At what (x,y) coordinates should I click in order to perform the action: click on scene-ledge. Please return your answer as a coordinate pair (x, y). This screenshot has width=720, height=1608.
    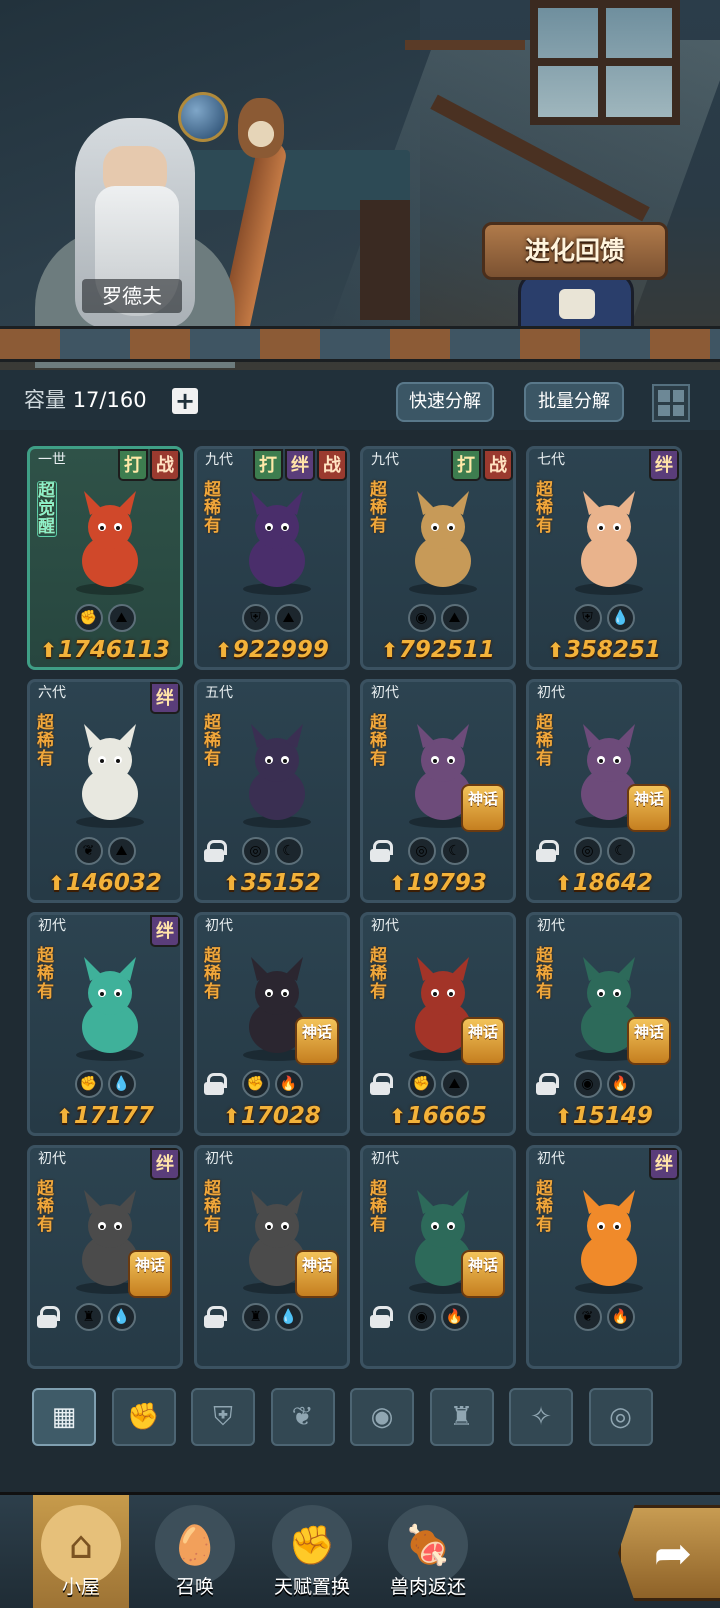
    Looking at the image, I should click on (360, 344).